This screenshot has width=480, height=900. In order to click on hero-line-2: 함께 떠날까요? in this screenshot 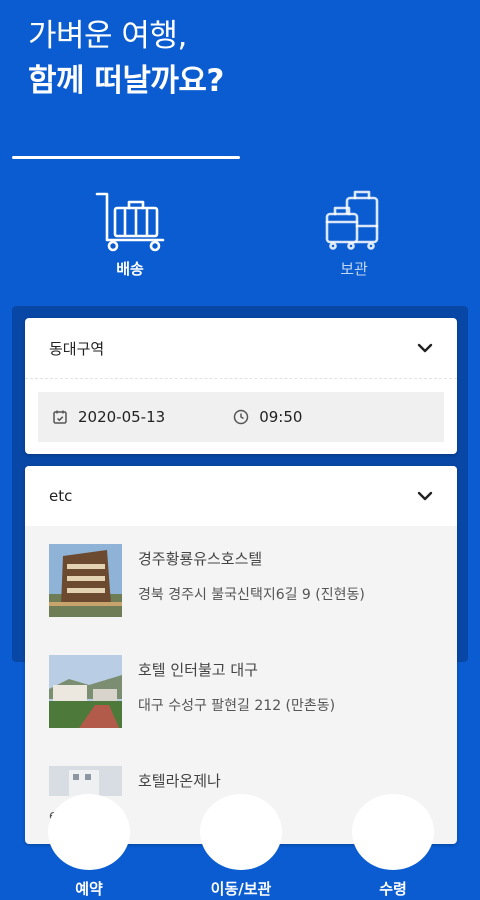, I will do `click(126, 81)`.